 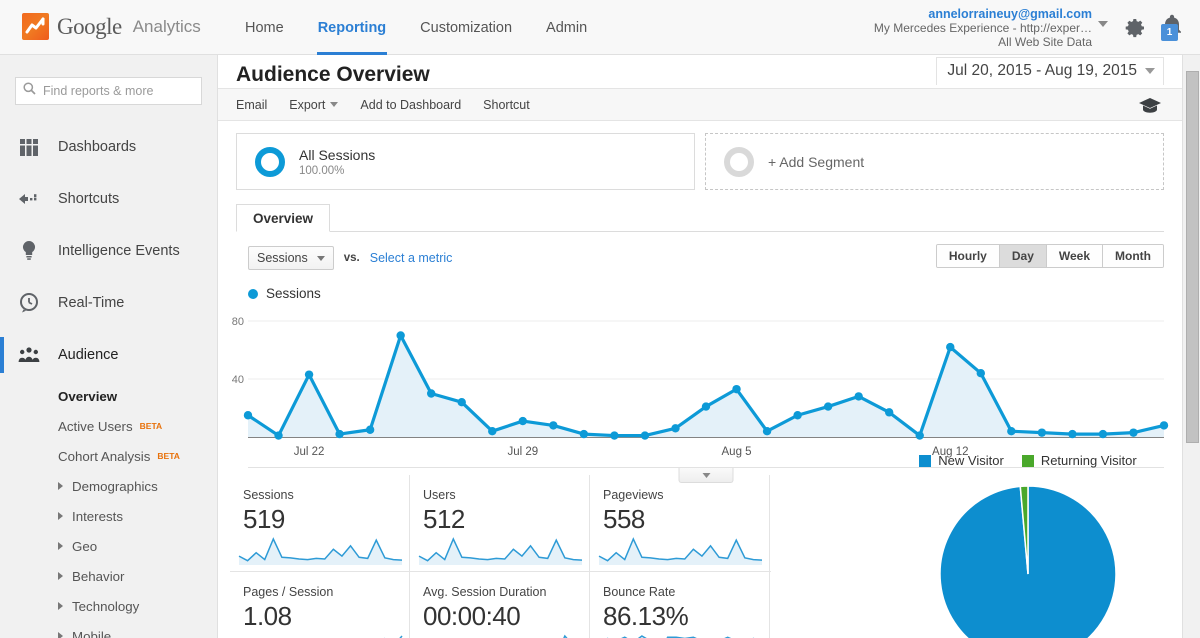 I want to click on metric-card-sessions: Sessions 519, so click(x=320, y=523).